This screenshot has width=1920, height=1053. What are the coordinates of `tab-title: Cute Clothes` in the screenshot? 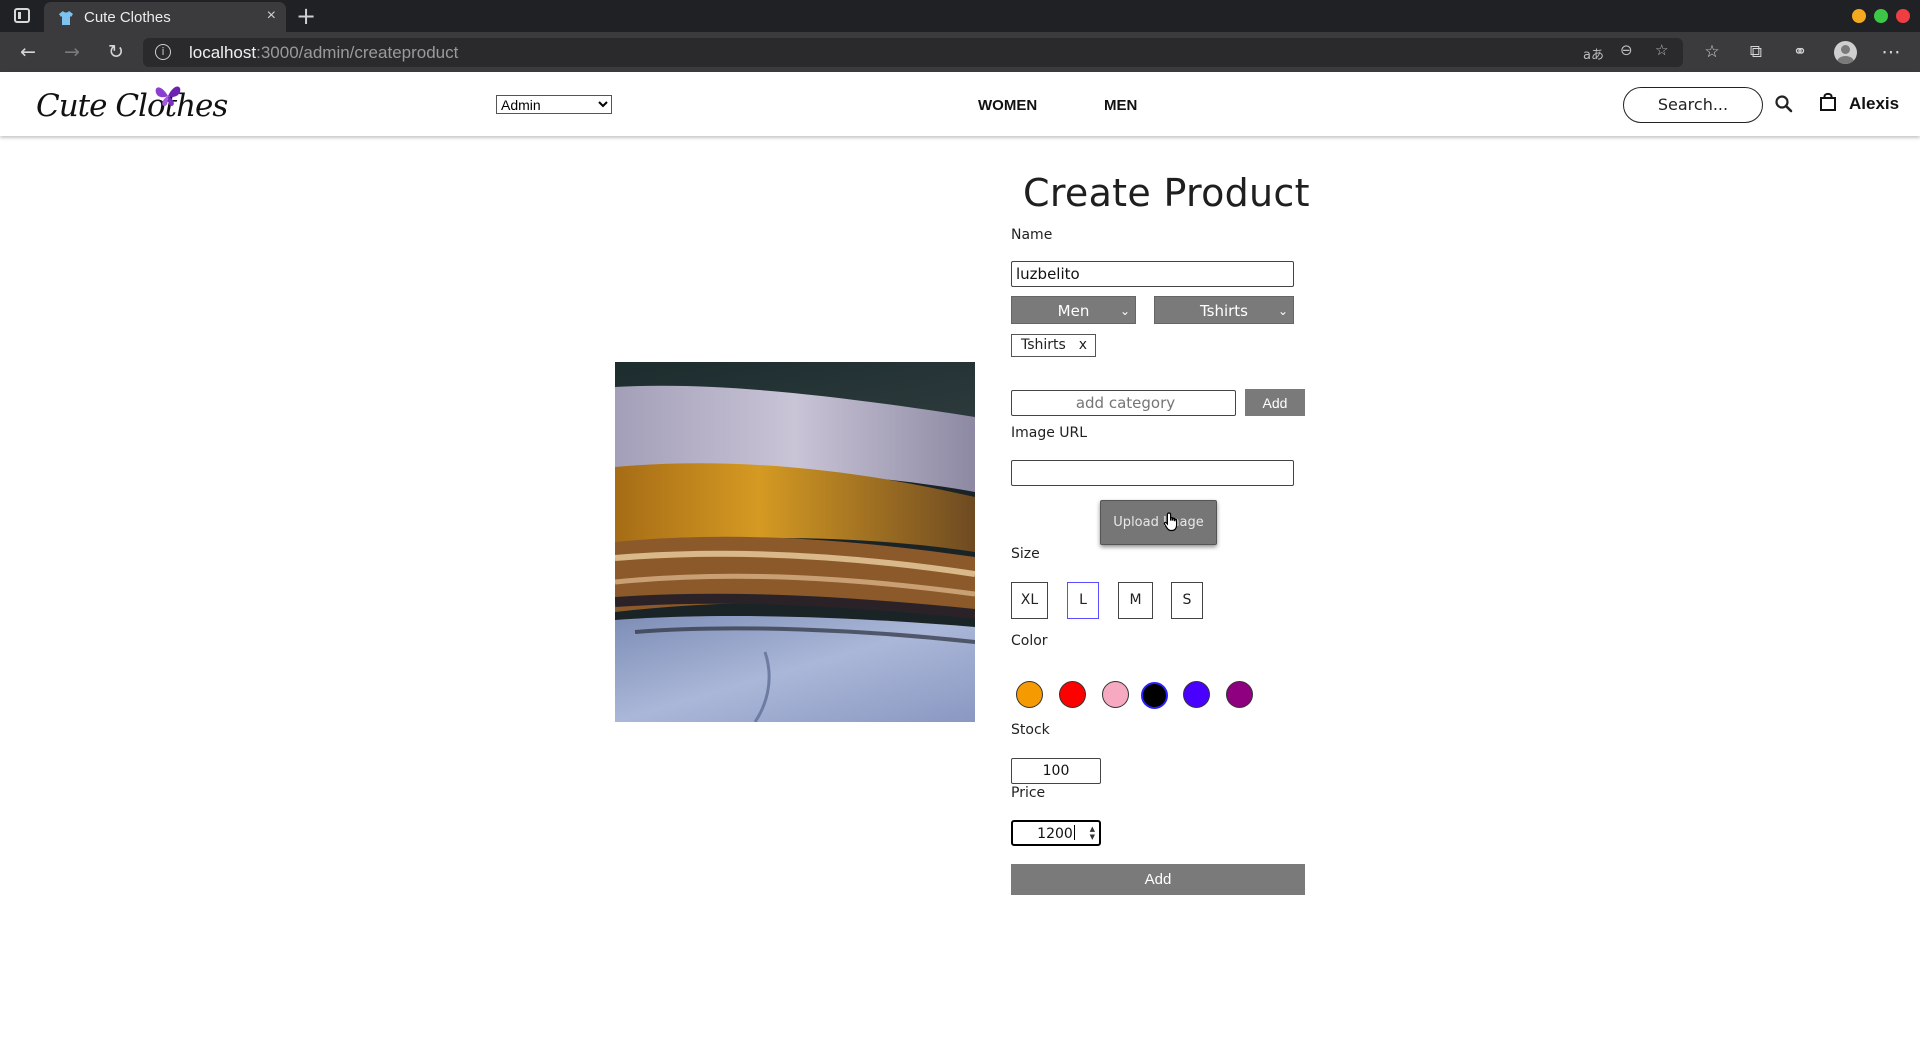 It's located at (127, 17).